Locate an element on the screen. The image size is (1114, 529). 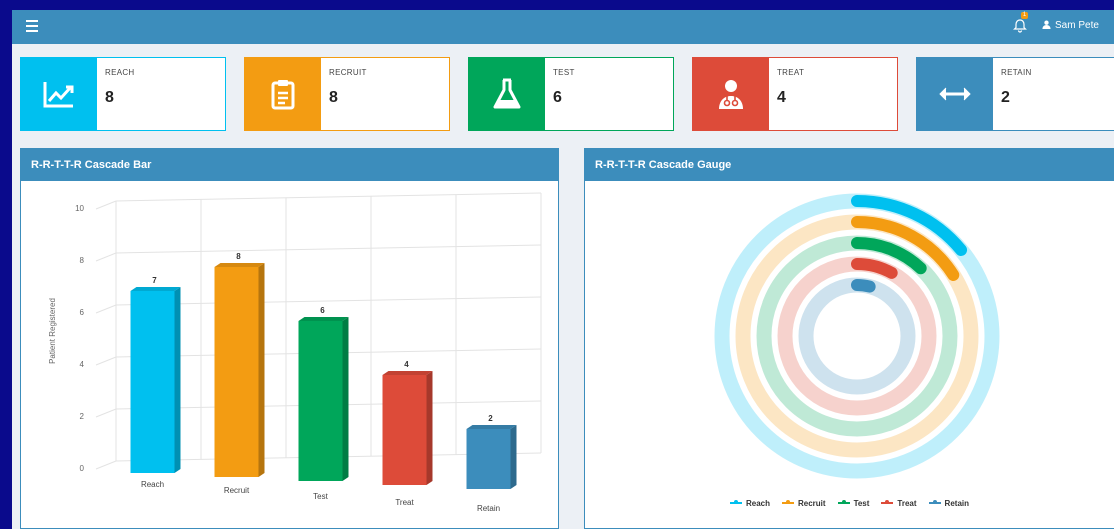
top-navbar: 1 Sam Pete is located at coordinates (563, 27).